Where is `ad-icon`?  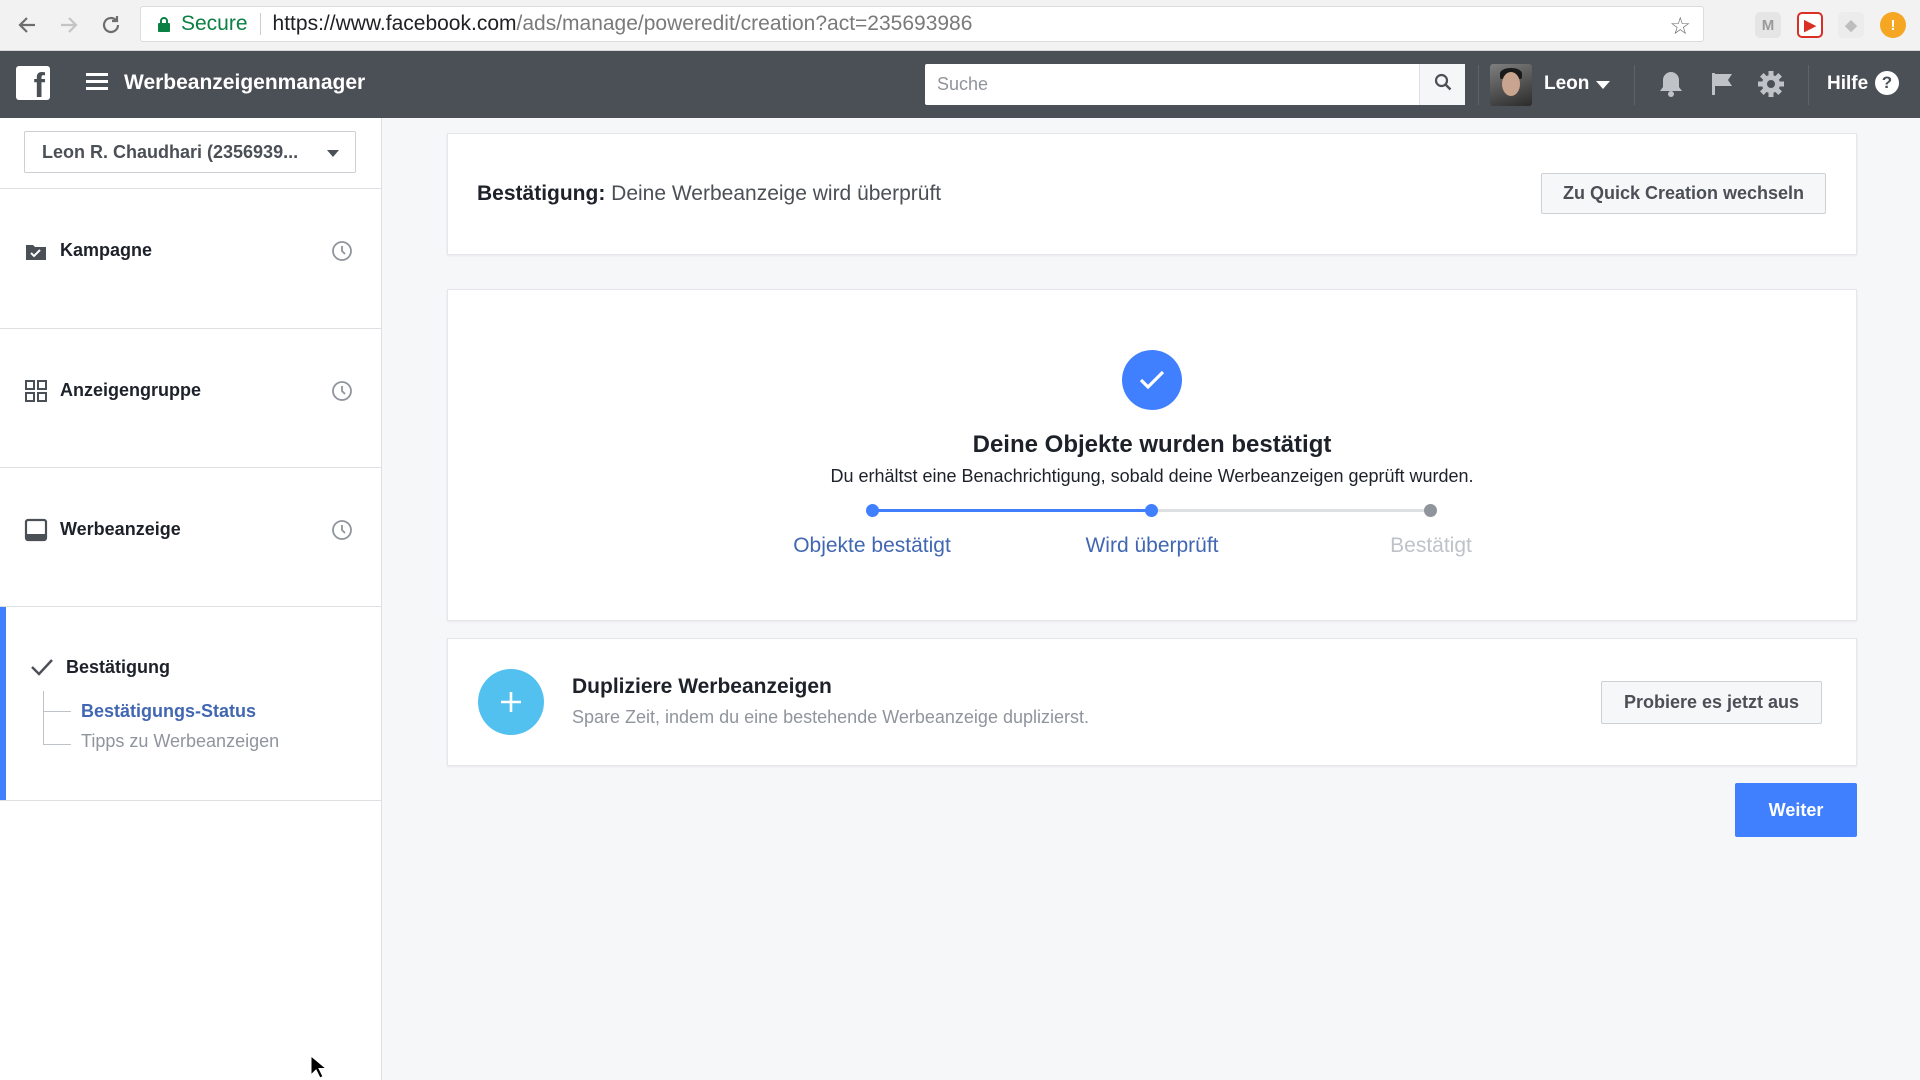 ad-icon is located at coordinates (36, 530).